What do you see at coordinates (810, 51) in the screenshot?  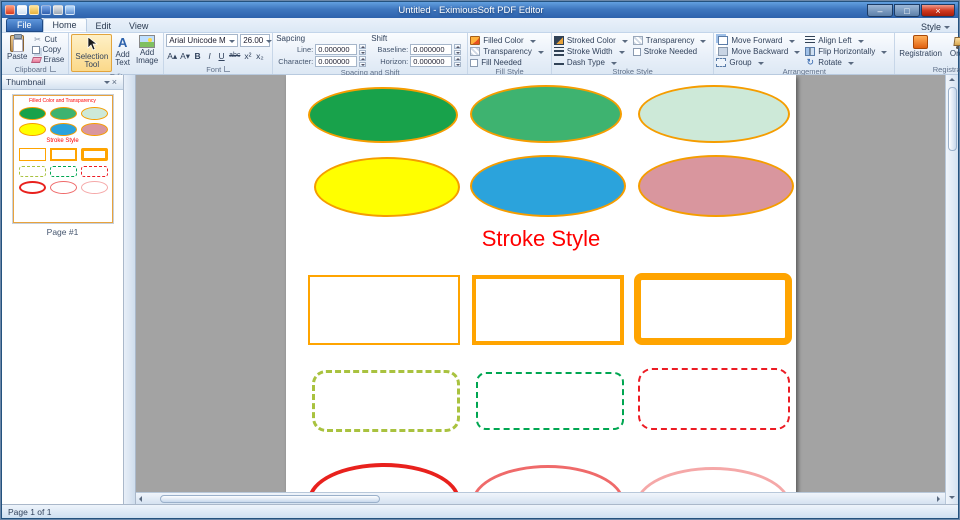 I see `flip-horizontal-icon` at bounding box center [810, 51].